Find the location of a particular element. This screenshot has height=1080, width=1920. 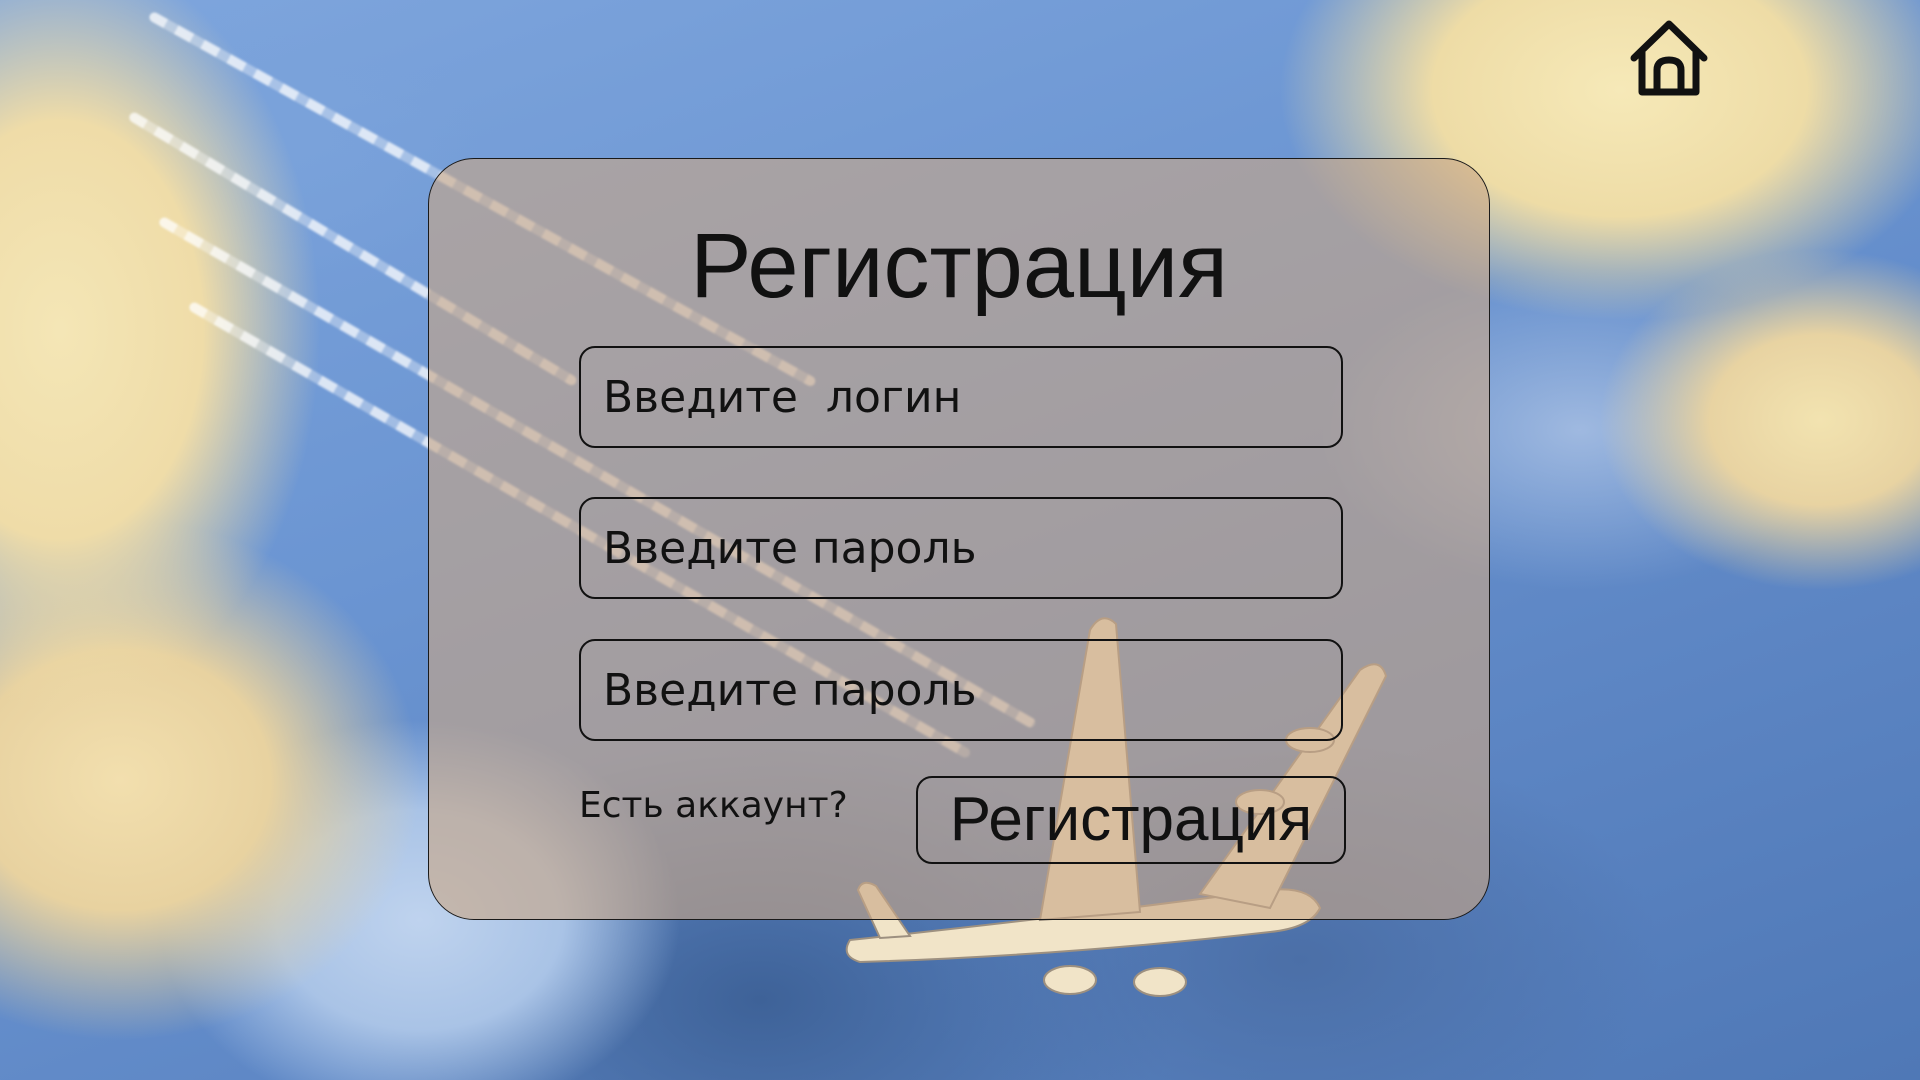

page-title: Регистрация is located at coordinates (959, 266).